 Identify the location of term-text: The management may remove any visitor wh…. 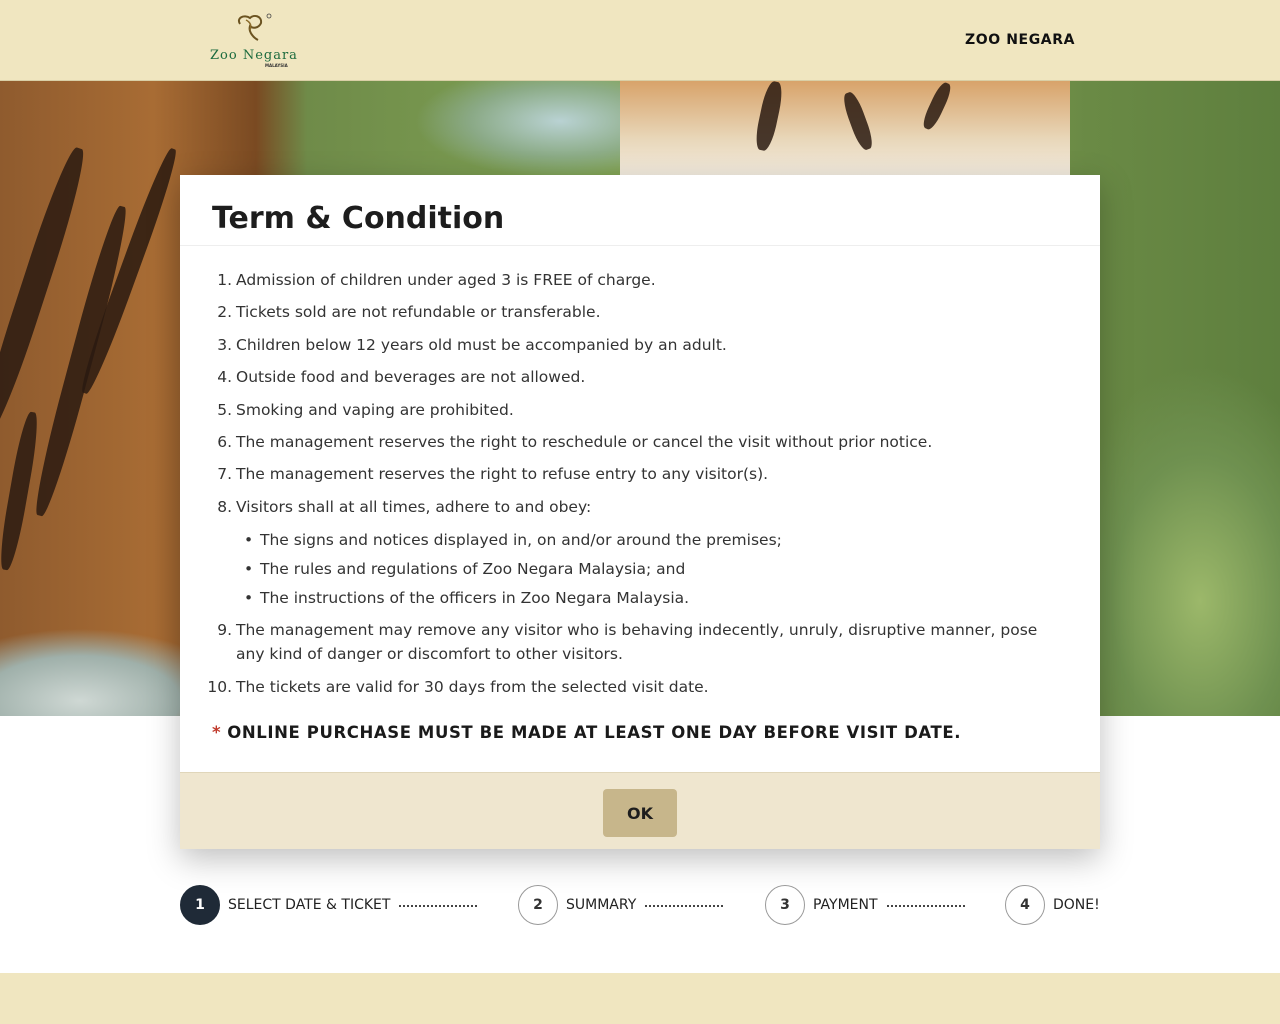
(637, 642).